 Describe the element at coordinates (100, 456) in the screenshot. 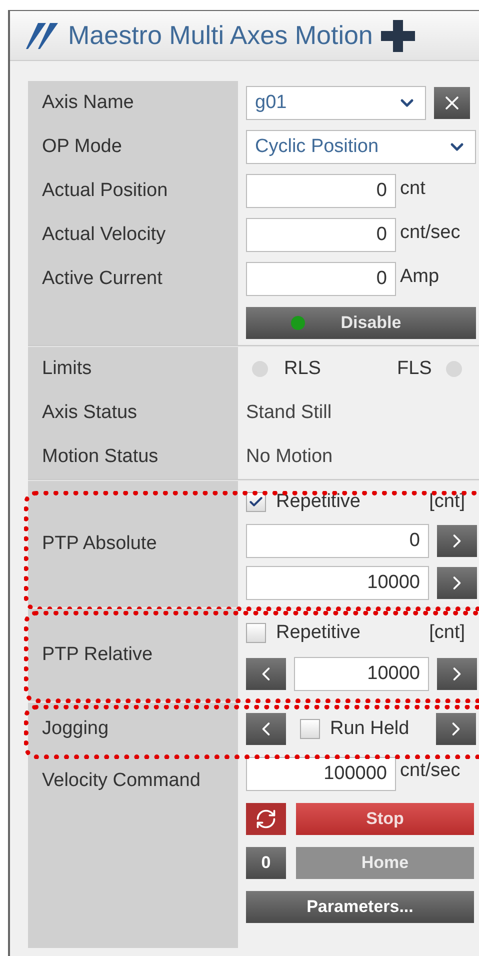

I see `field-label: Motion Status` at that location.